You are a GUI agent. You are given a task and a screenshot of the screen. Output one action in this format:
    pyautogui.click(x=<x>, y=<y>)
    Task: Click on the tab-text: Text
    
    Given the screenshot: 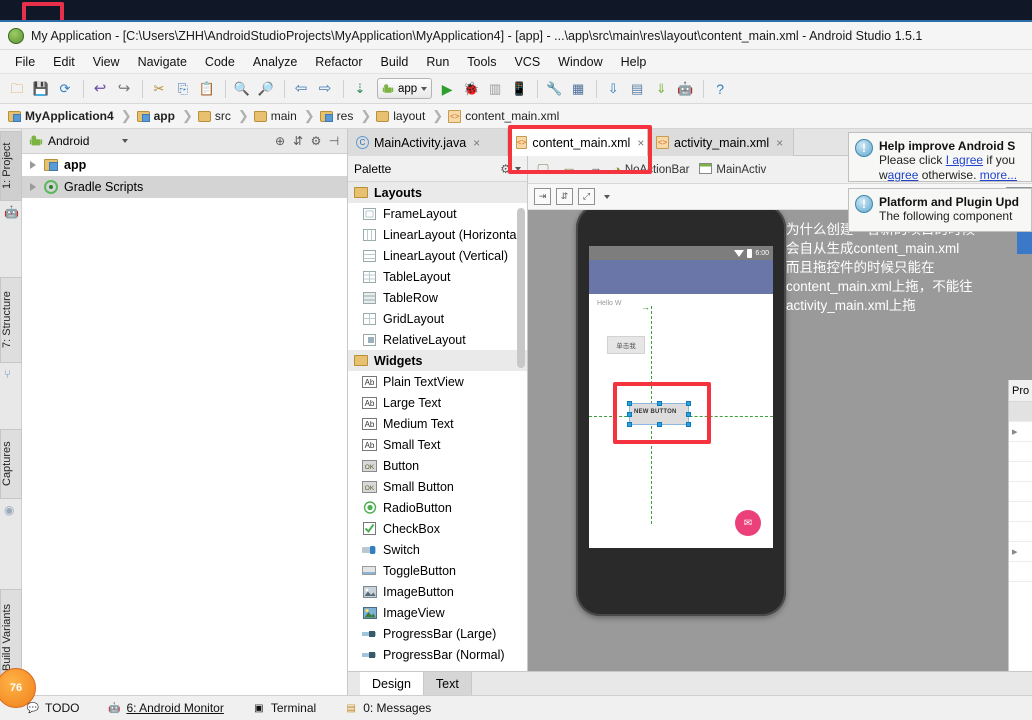 What is the action you would take?
    pyautogui.click(x=447, y=683)
    